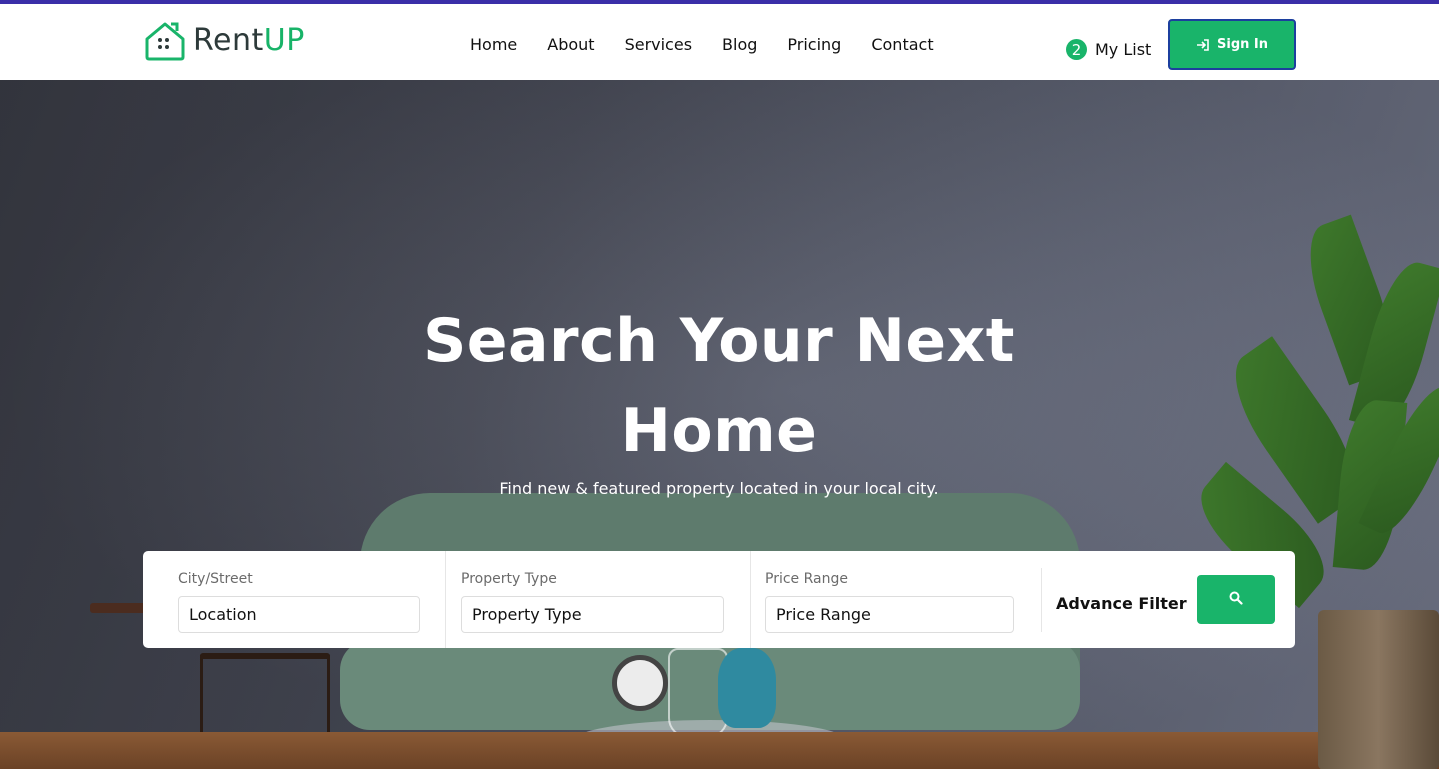 This screenshot has width=1439, height=769. What do you see at coordinates (493, 45) in the screenshot?
I see `nav-item-home: Home` at bounding box center [493, 45].